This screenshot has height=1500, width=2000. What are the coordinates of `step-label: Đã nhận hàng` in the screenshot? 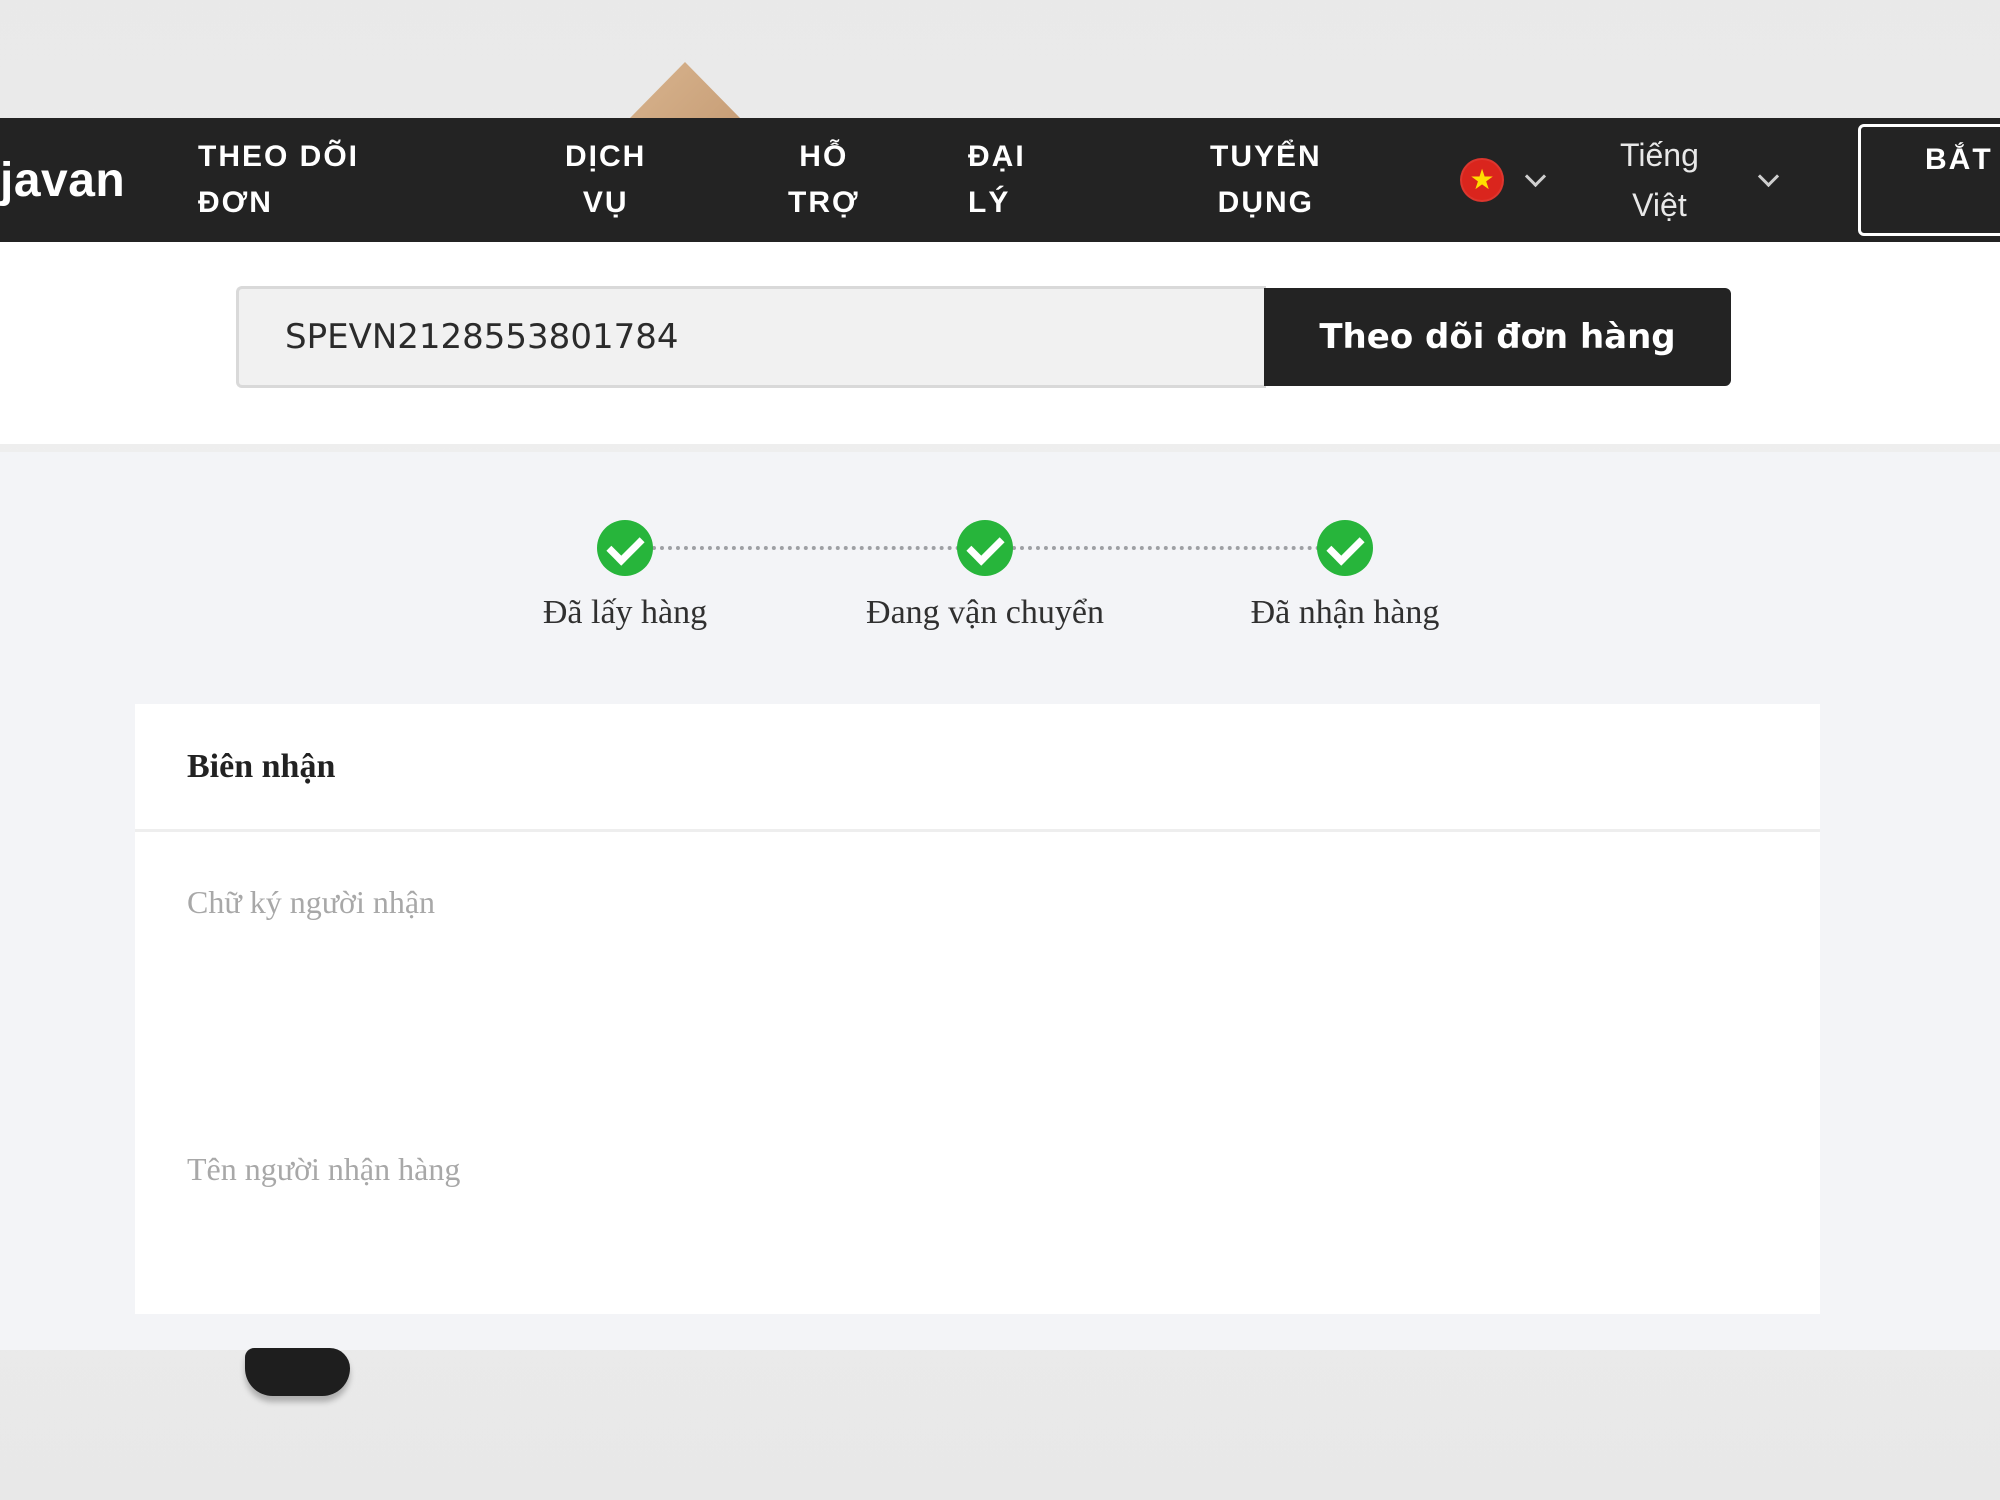 It's located at (1345, 612).